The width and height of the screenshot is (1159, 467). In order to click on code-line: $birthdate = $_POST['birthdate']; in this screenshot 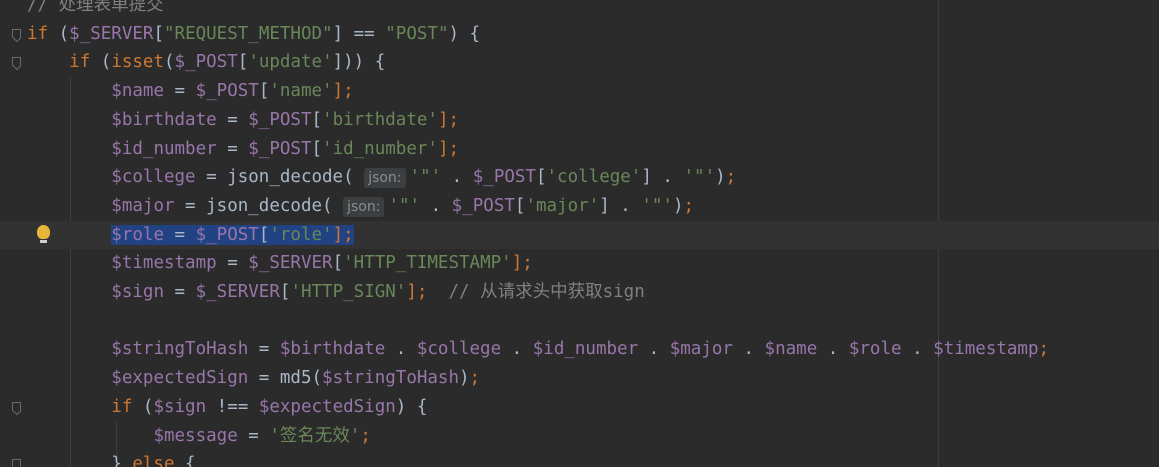, I will do `click(579, 120)`.